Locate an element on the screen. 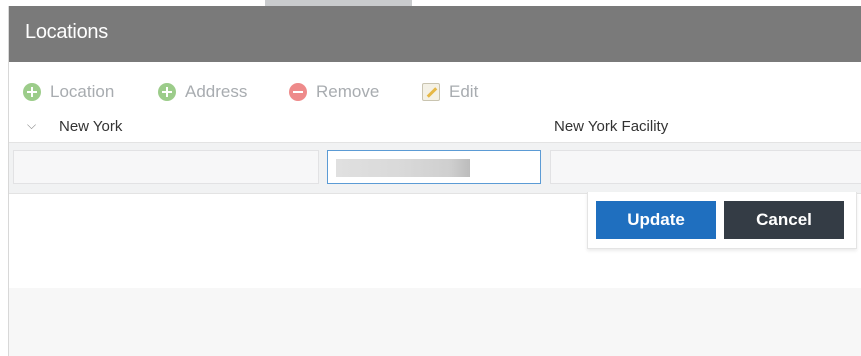  remove-label: Remove is located at coordinates (348, 91).